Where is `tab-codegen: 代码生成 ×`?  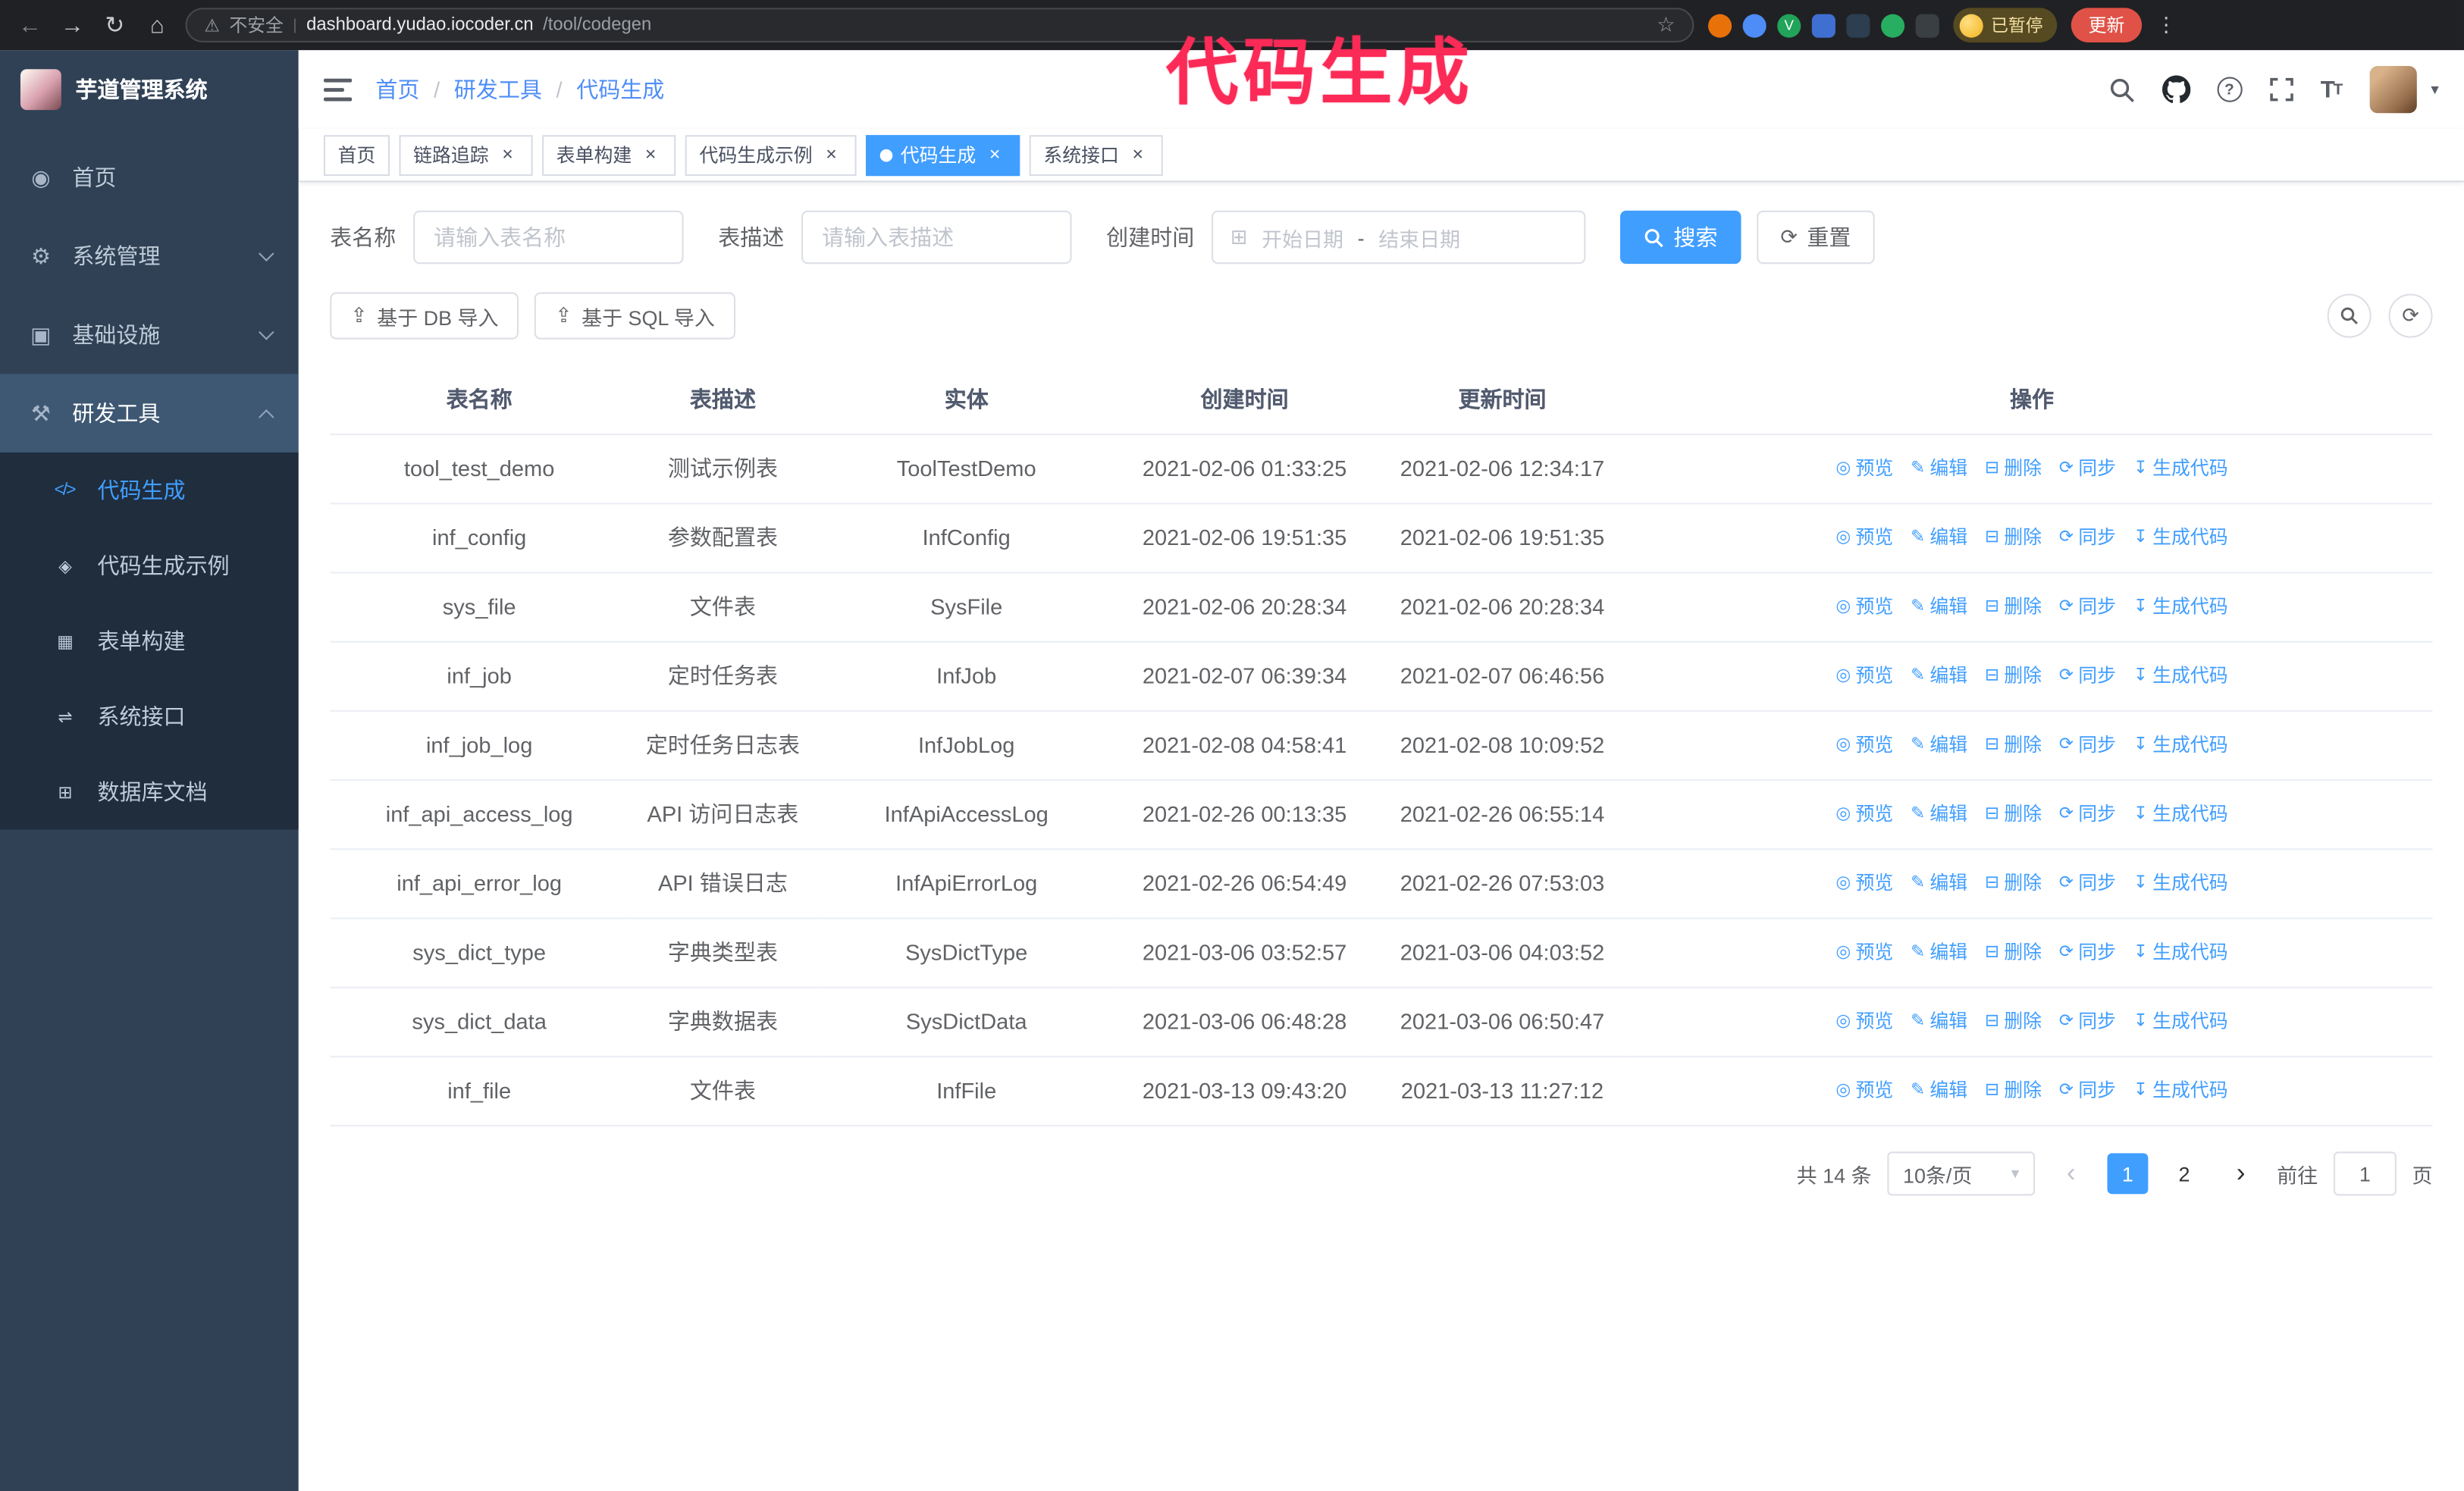
tab-codegen: 代码生成 × is located at coordinates (943, 155).